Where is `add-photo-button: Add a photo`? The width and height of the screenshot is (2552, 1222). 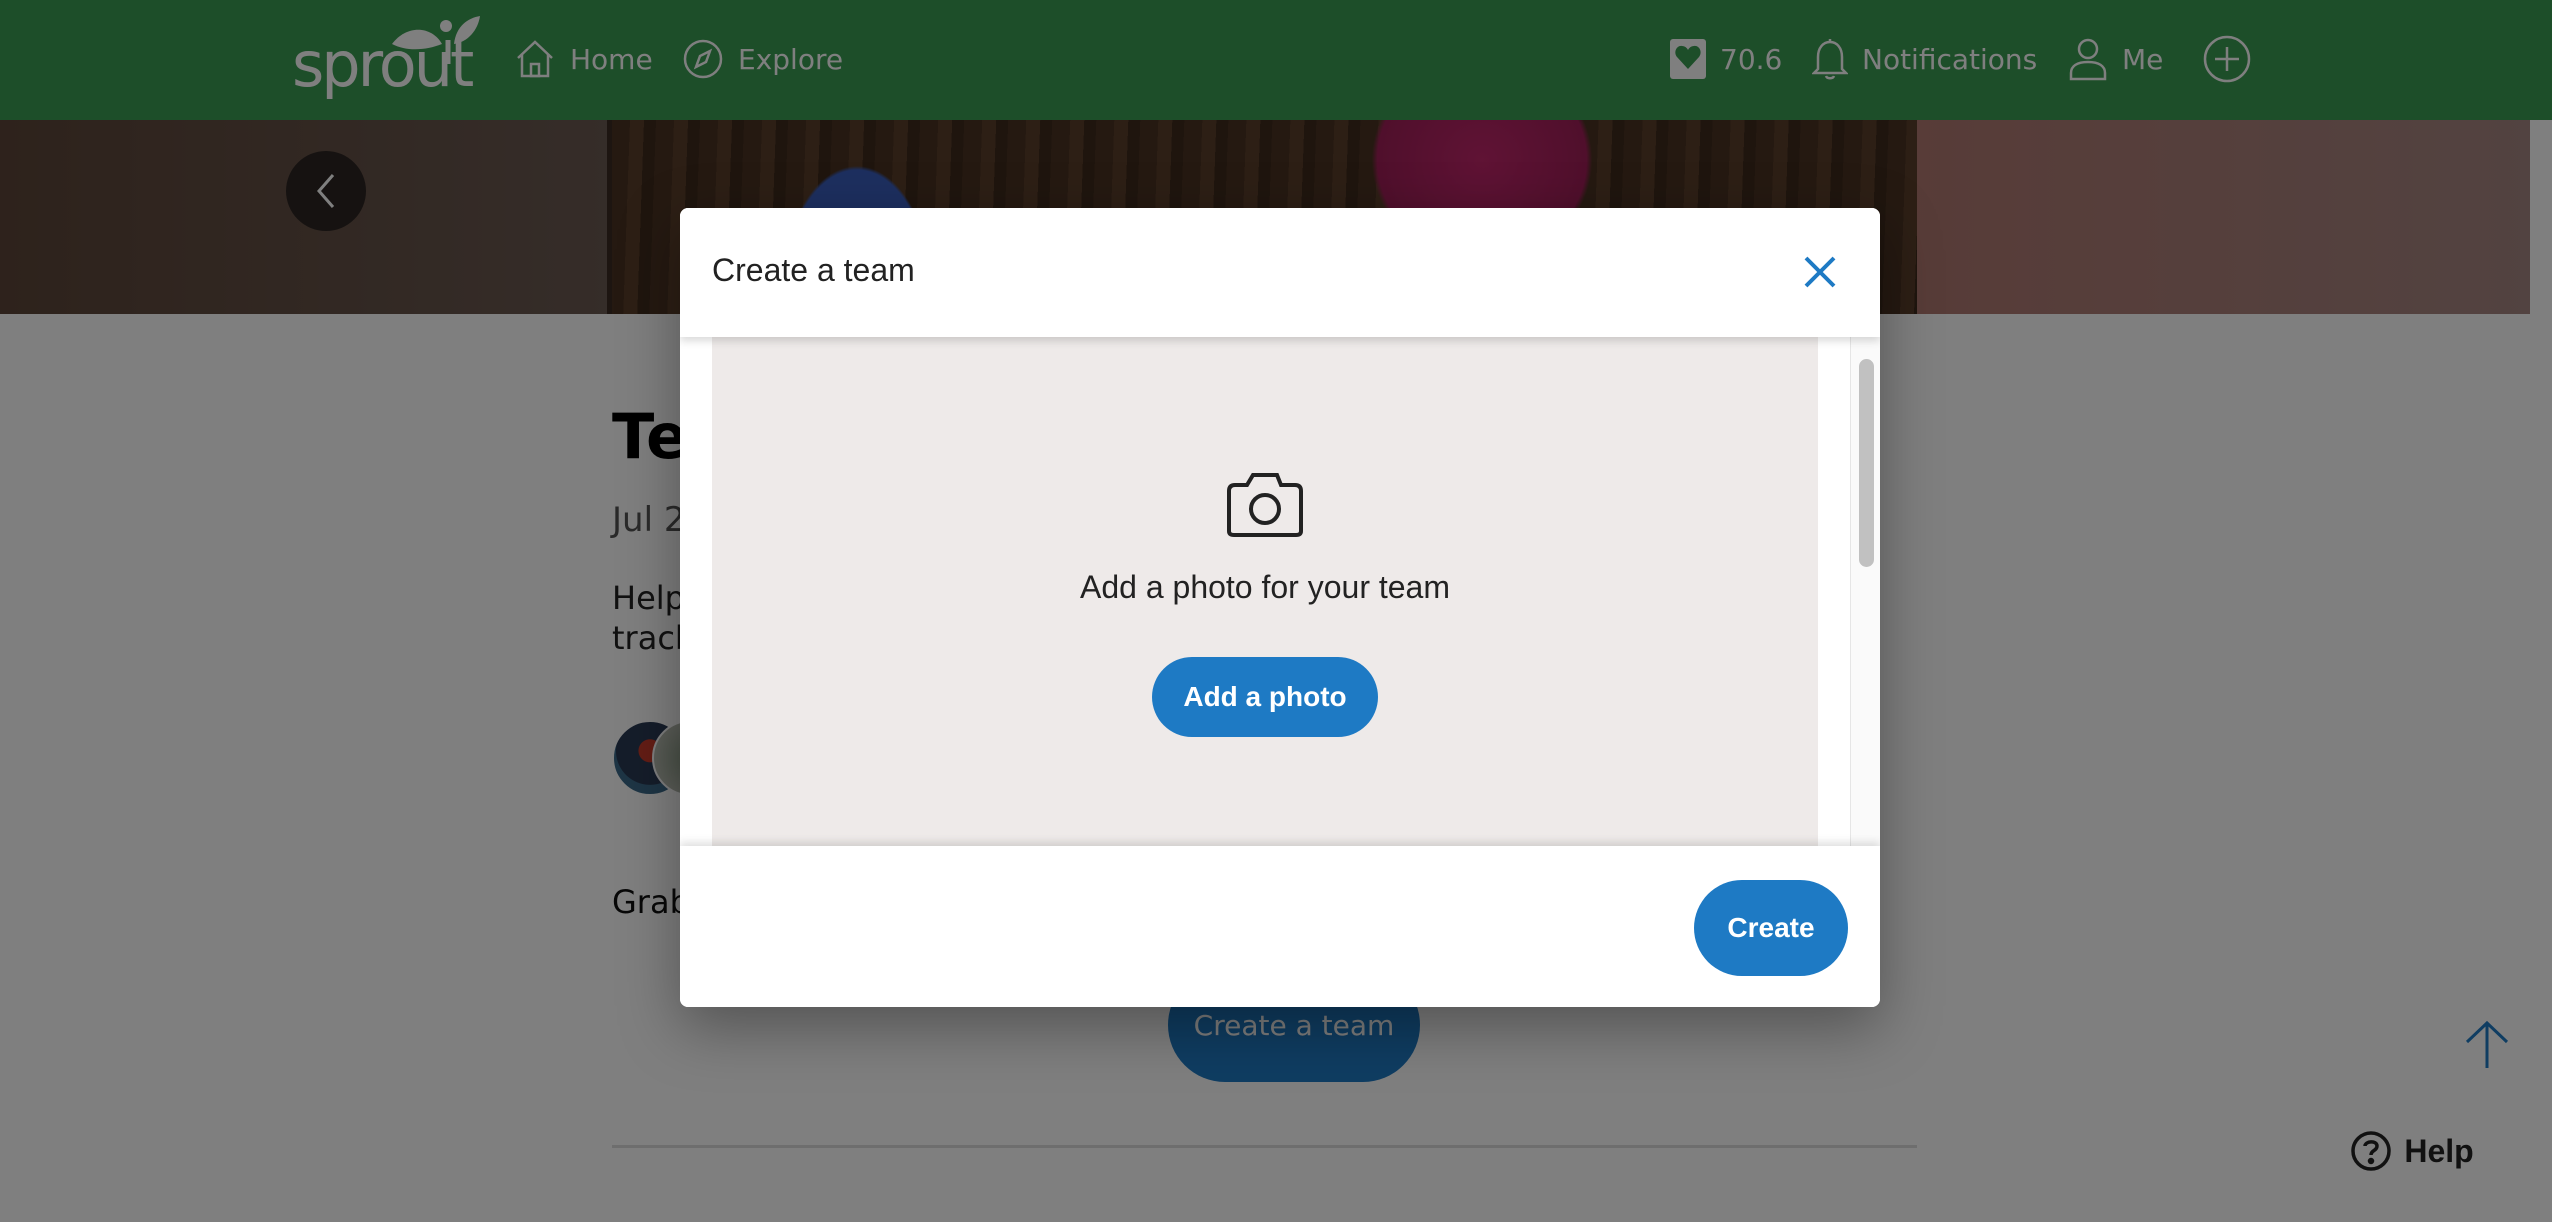 add-photo-button: Add a photo is located at coordinates (1265, 697).